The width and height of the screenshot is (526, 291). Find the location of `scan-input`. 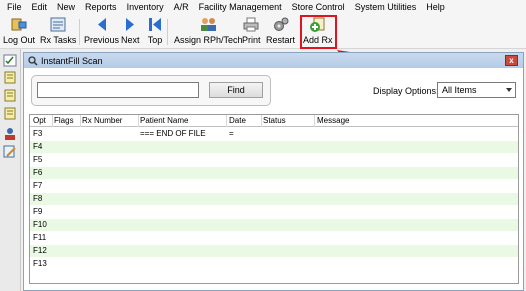

scan-input is located at coordinates (118, 90).